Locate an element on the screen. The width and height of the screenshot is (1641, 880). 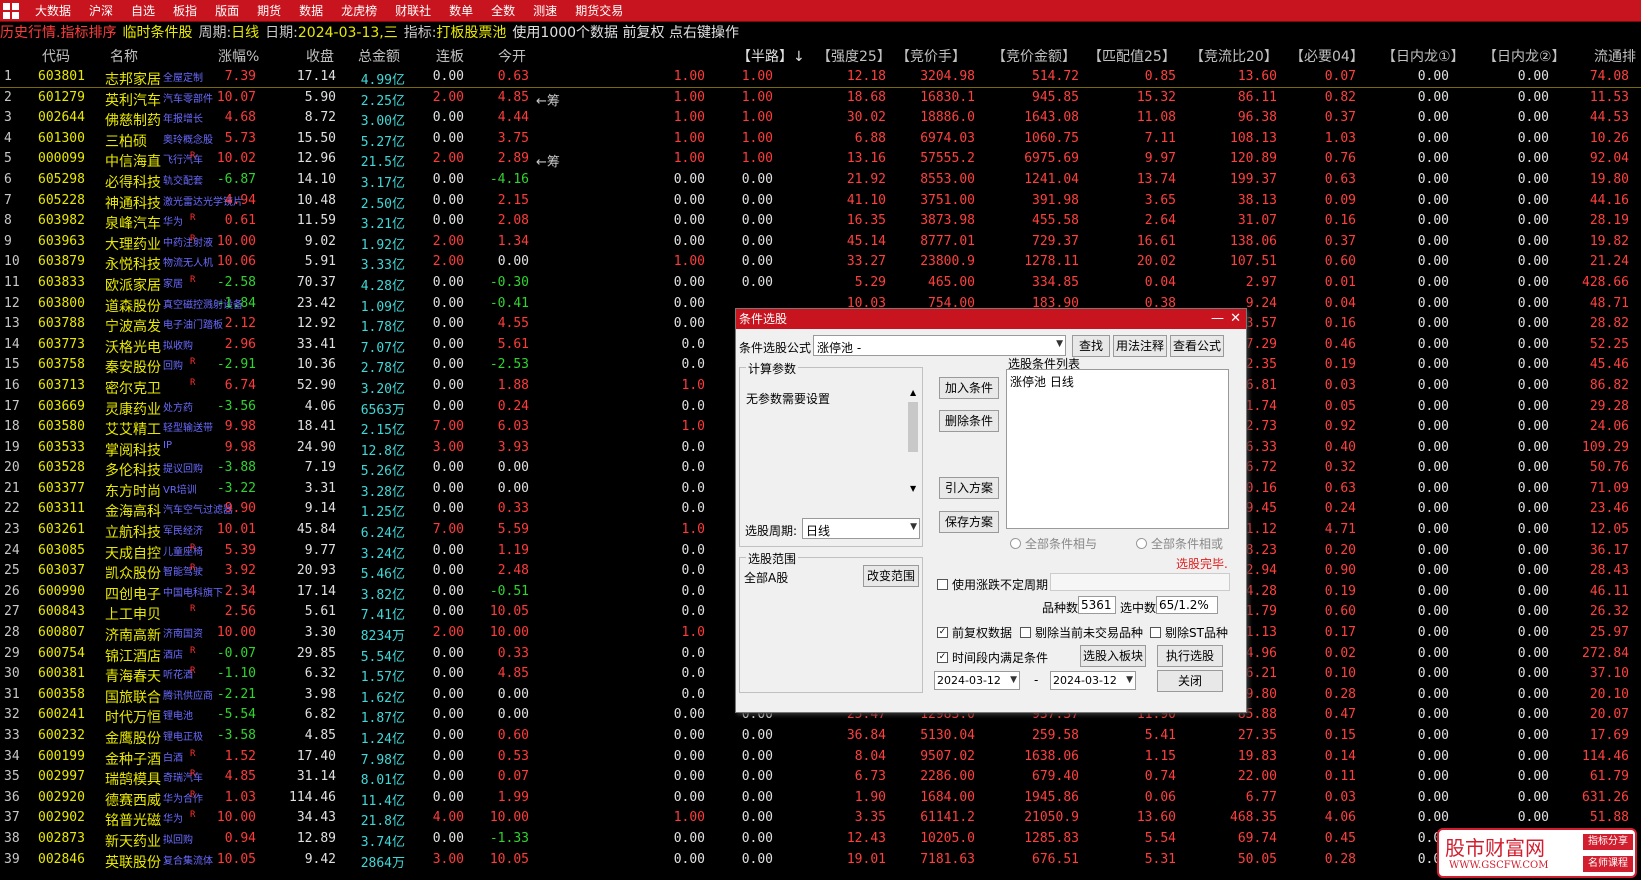
menu-item: 自选 is located at coordinates (143, 11).